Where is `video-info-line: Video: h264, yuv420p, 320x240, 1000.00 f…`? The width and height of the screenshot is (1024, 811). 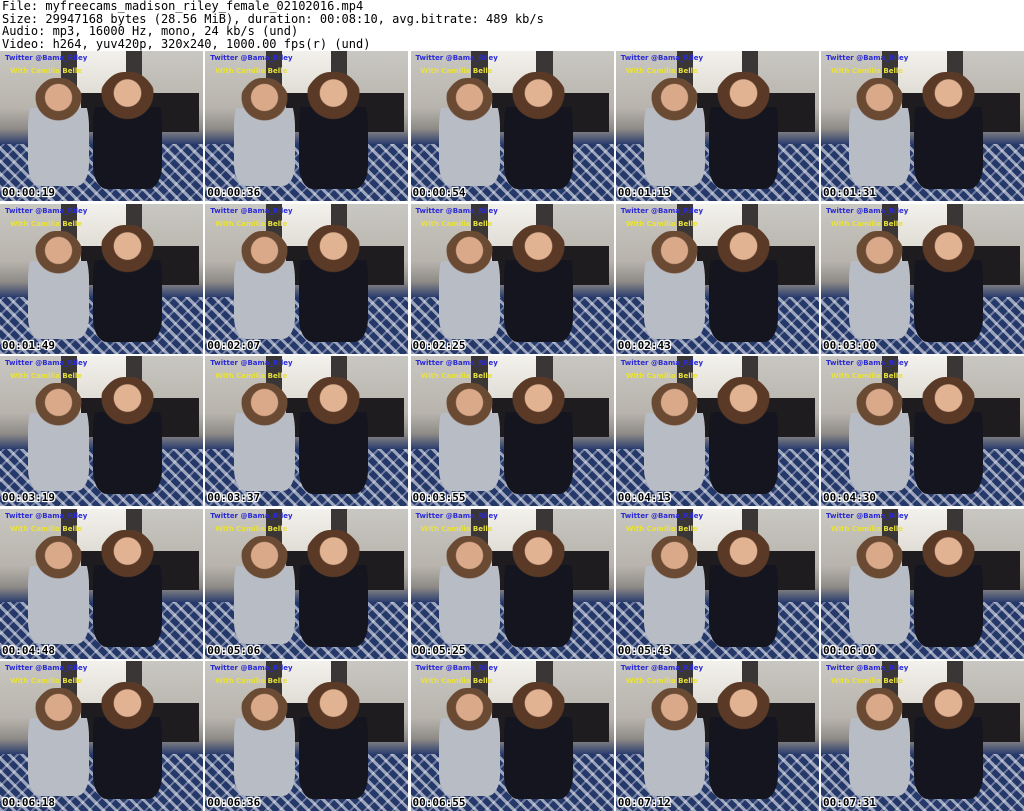
video-info-line: Video: h264, yuv420p, 320x240, 1000.00 f… is located at coordinates (186, 43).